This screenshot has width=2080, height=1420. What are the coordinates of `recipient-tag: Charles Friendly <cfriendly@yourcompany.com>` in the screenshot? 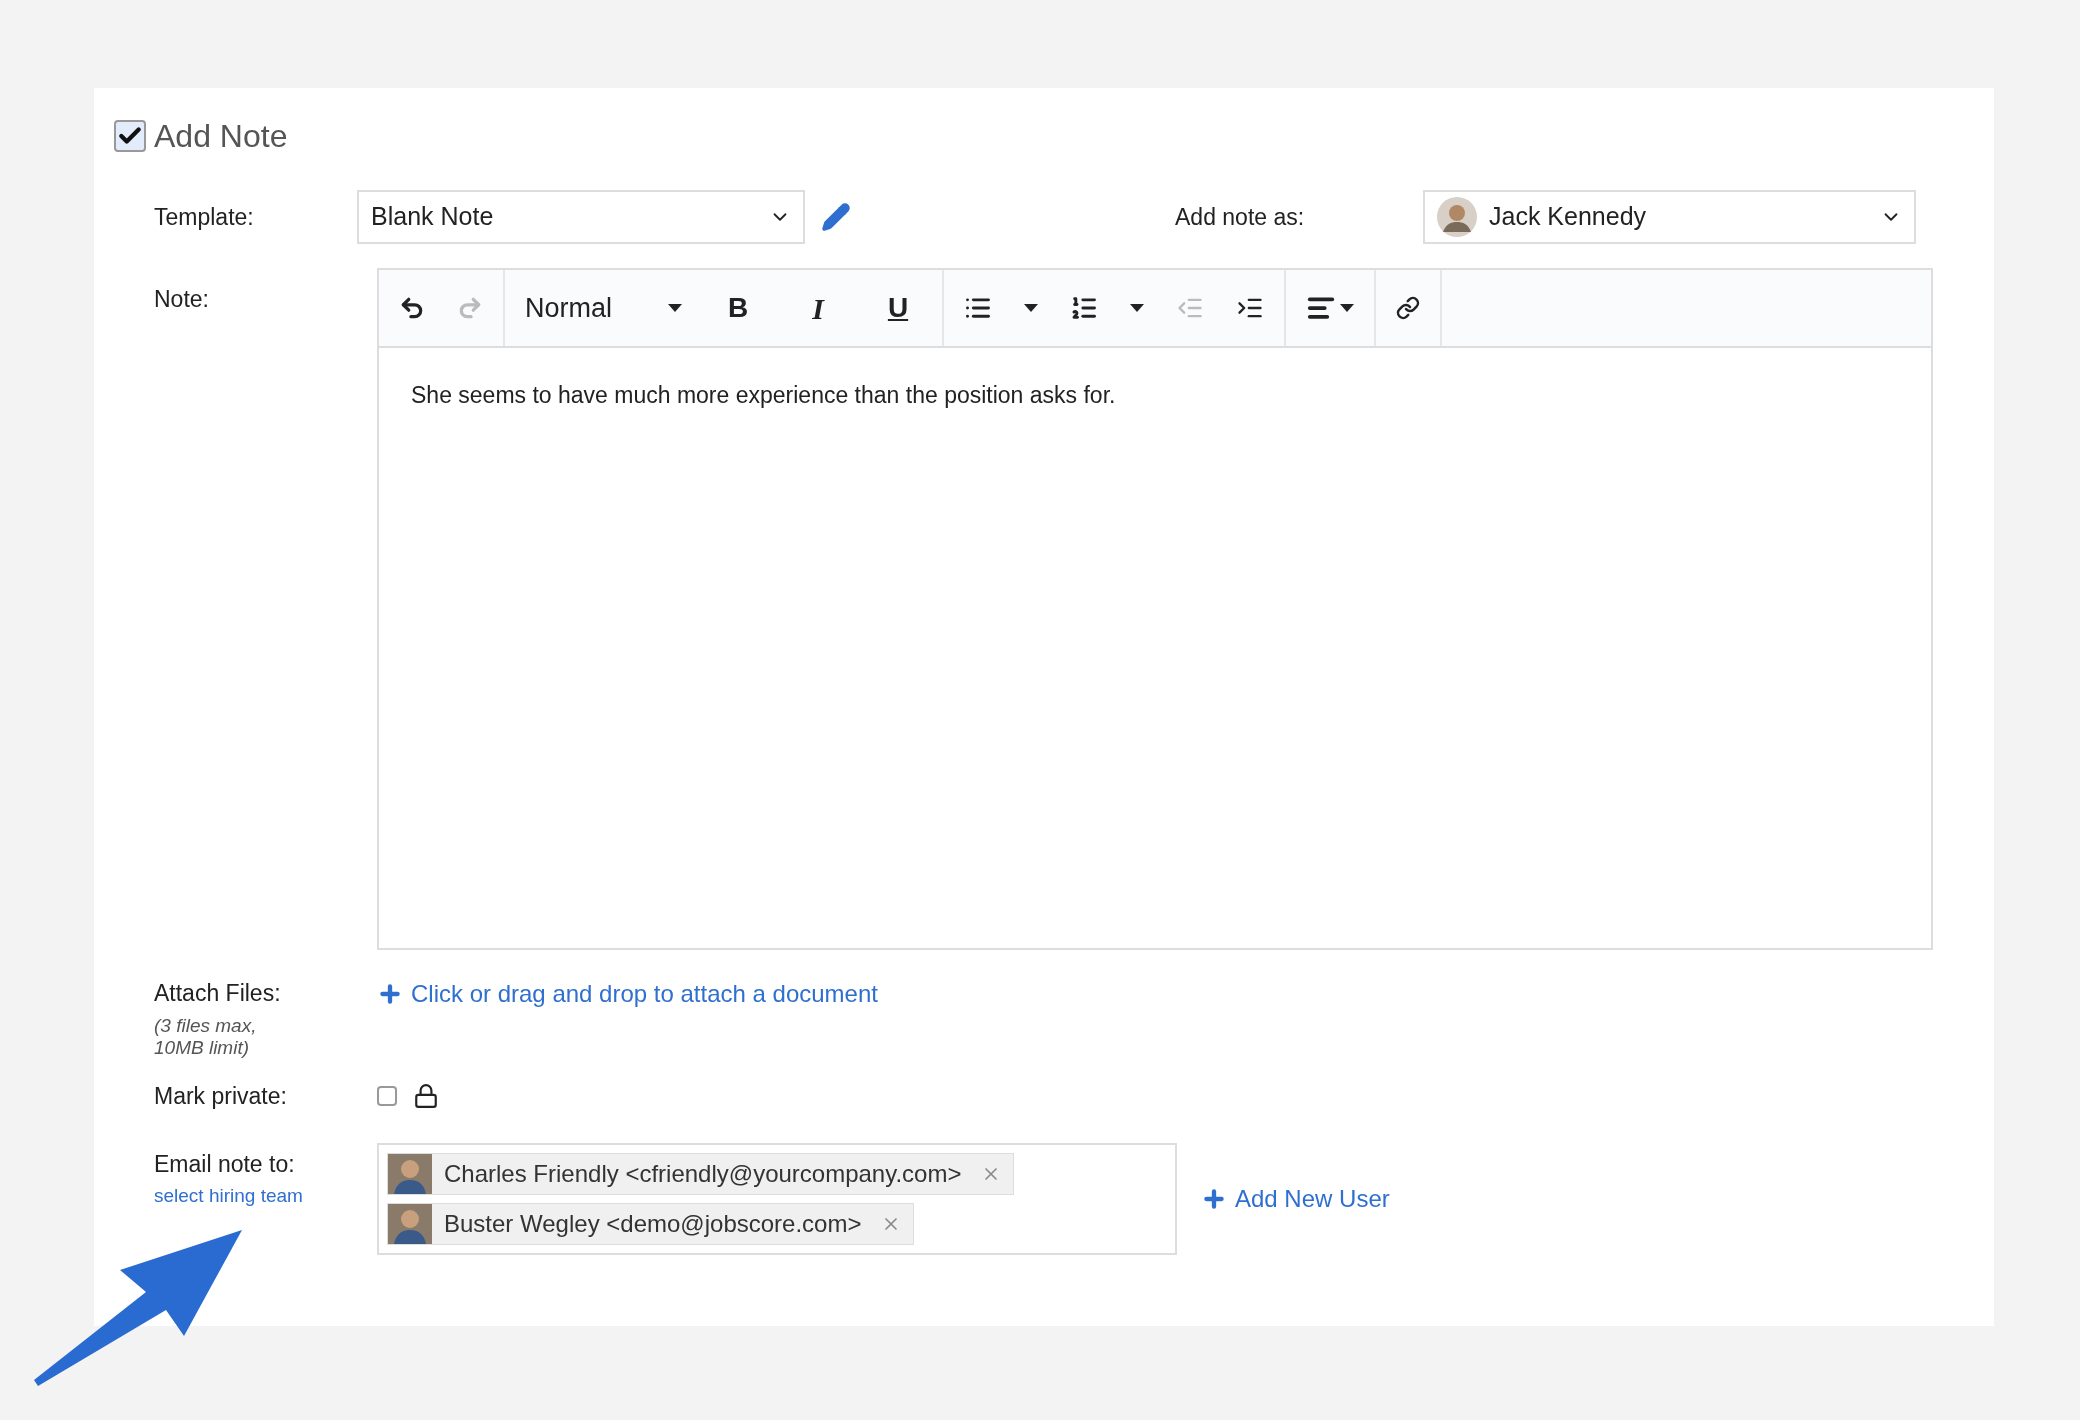 It's located at (701, 1174).